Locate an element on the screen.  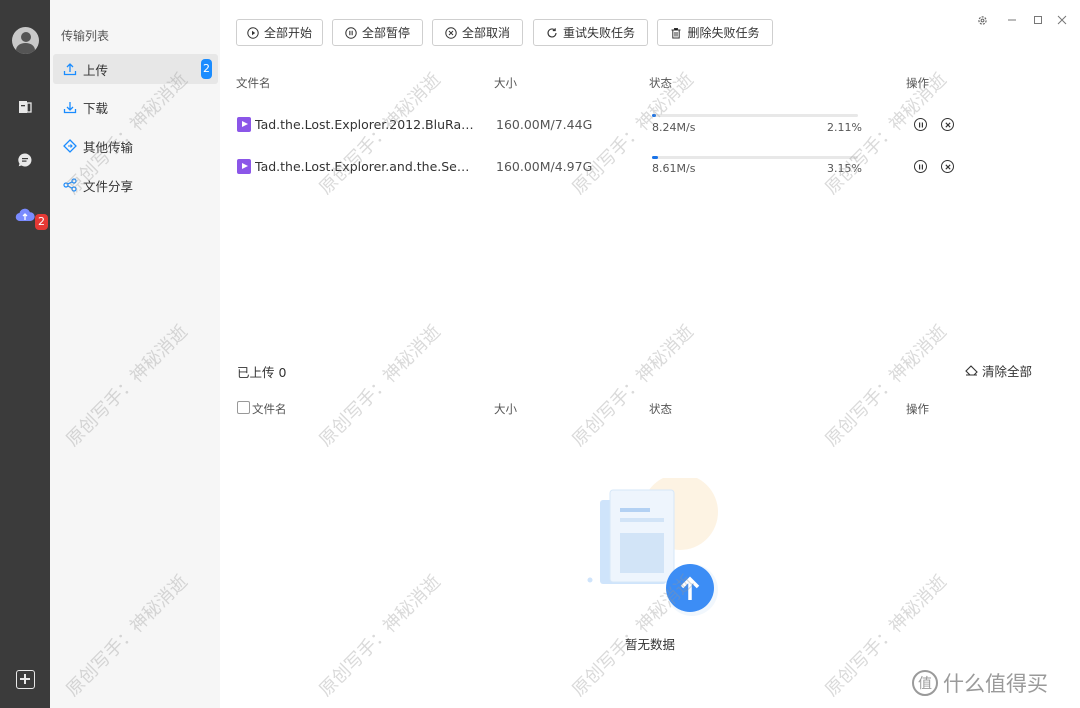
site-watermark: 值 什么值得买 is located at coordinates (980, 683).